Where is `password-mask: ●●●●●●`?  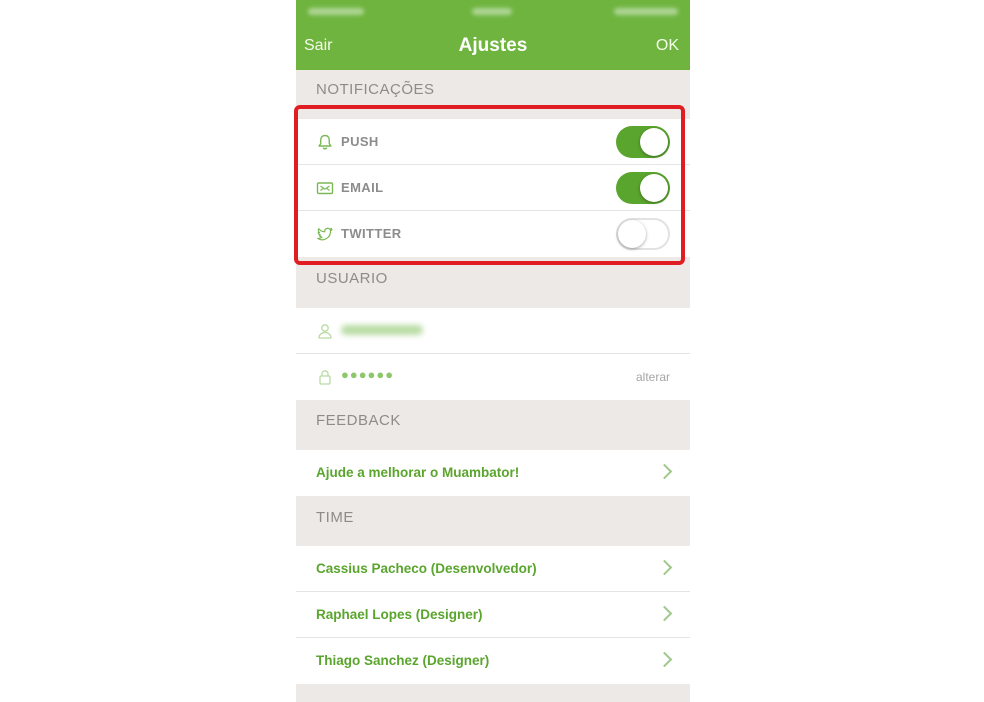 password-mask: ●●●●●● is located at coordinates (368, 374).